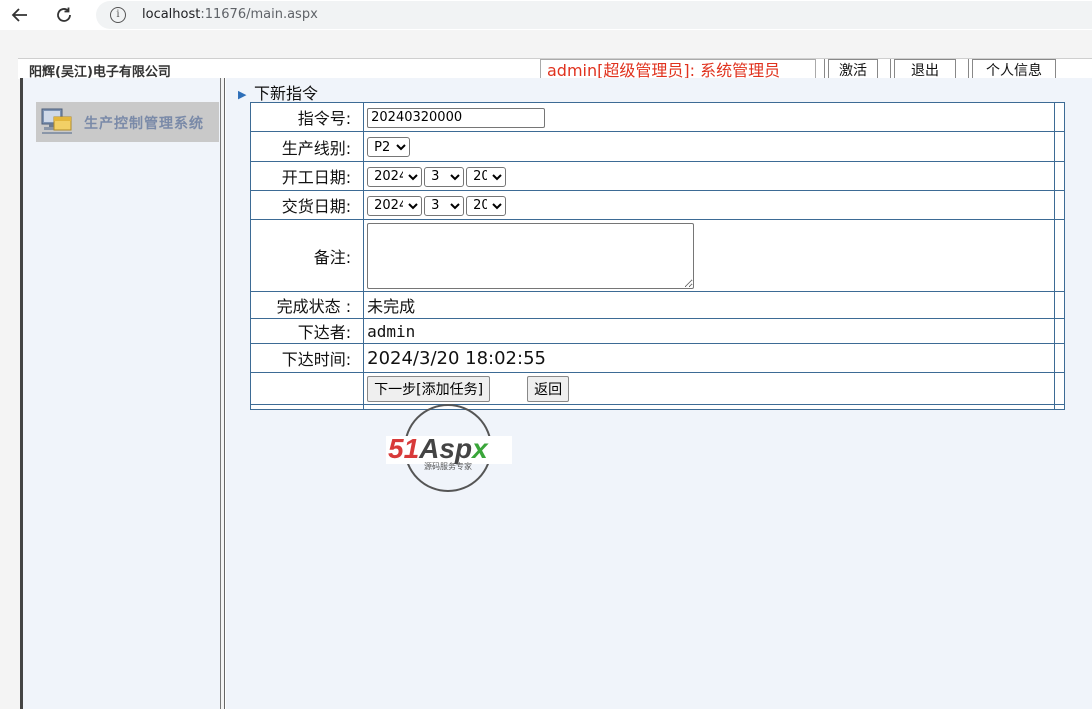 Image resolution: width=1092 pixels, height=709 pixels. I want to click on start-month-select: 3, so click(444, 176).